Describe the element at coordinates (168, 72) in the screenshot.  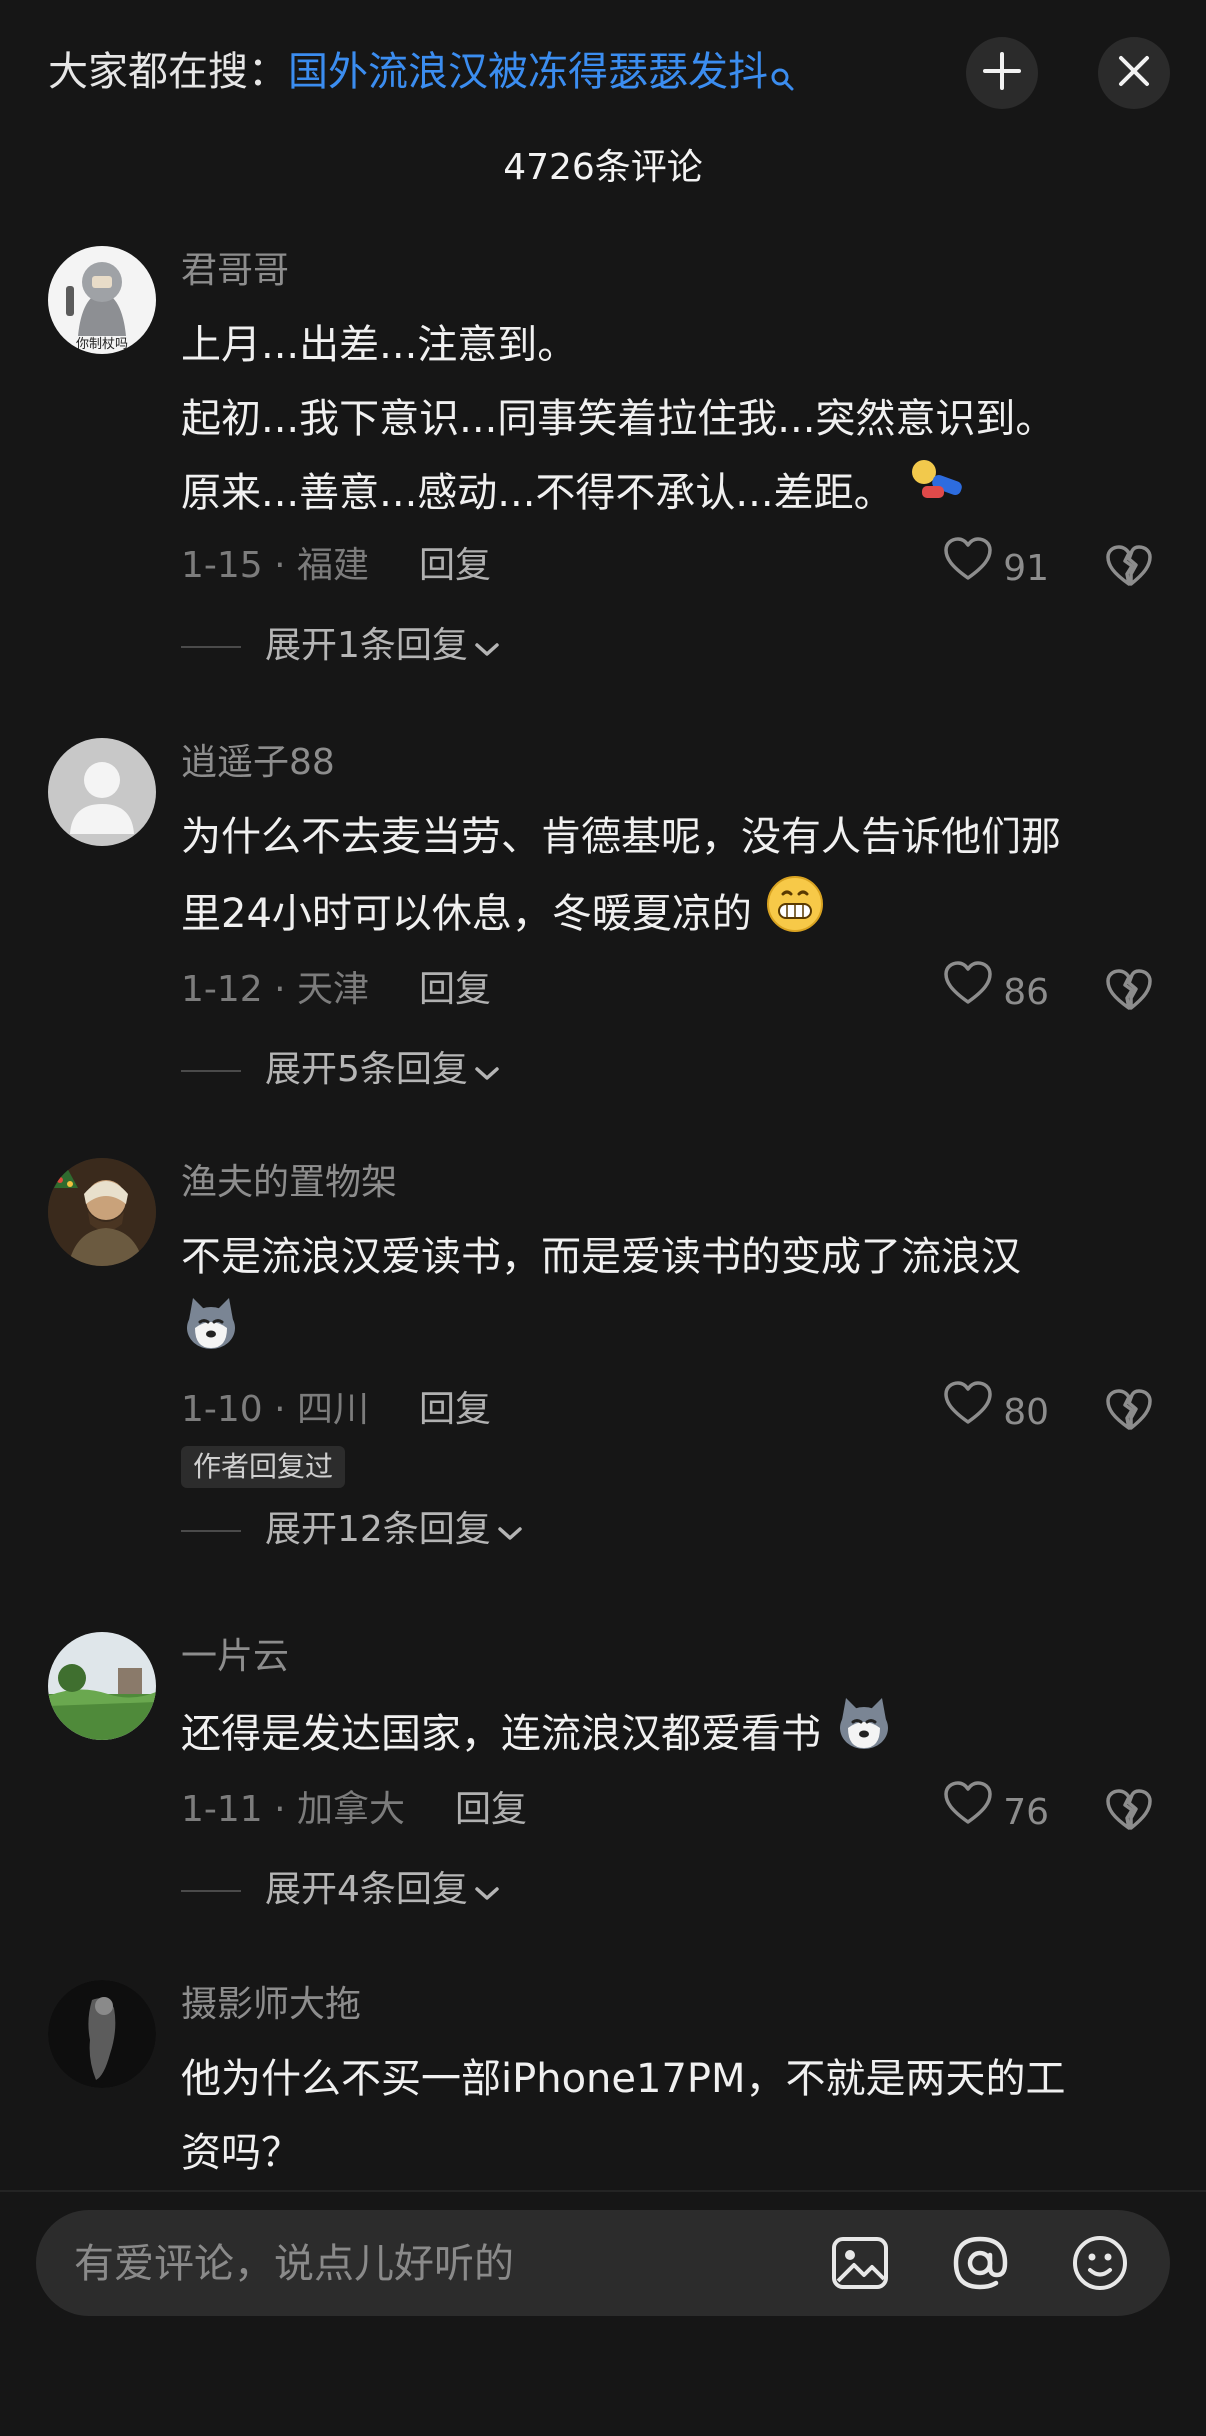
I see `trending-search-prefix: 大家都在搜：` at that location.